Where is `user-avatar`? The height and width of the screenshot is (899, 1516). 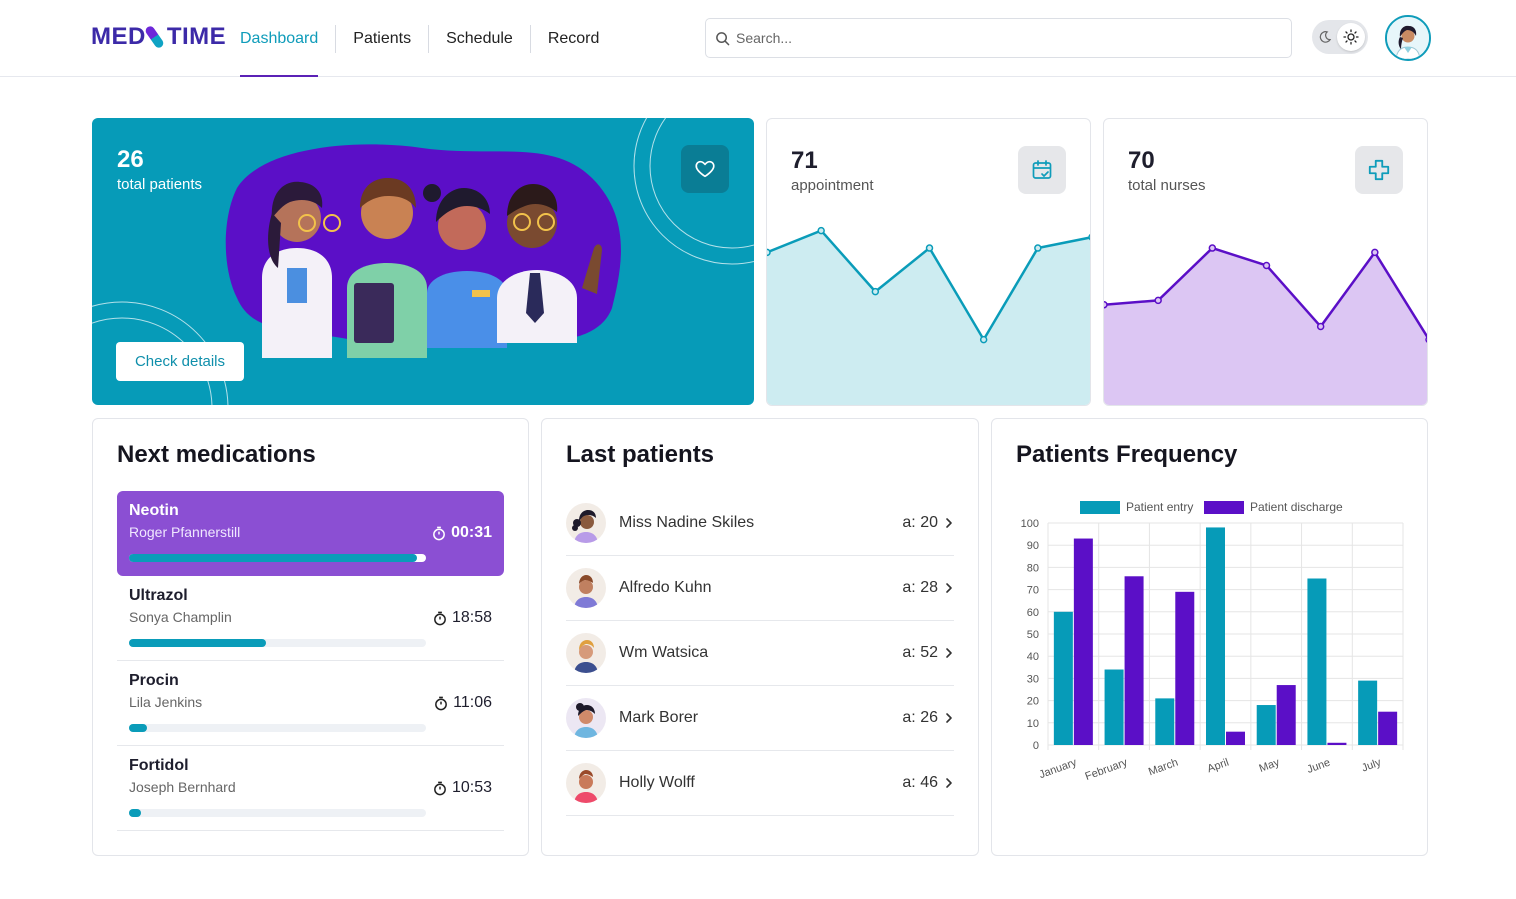
user-avatar is located at coordinates (1408, 38).